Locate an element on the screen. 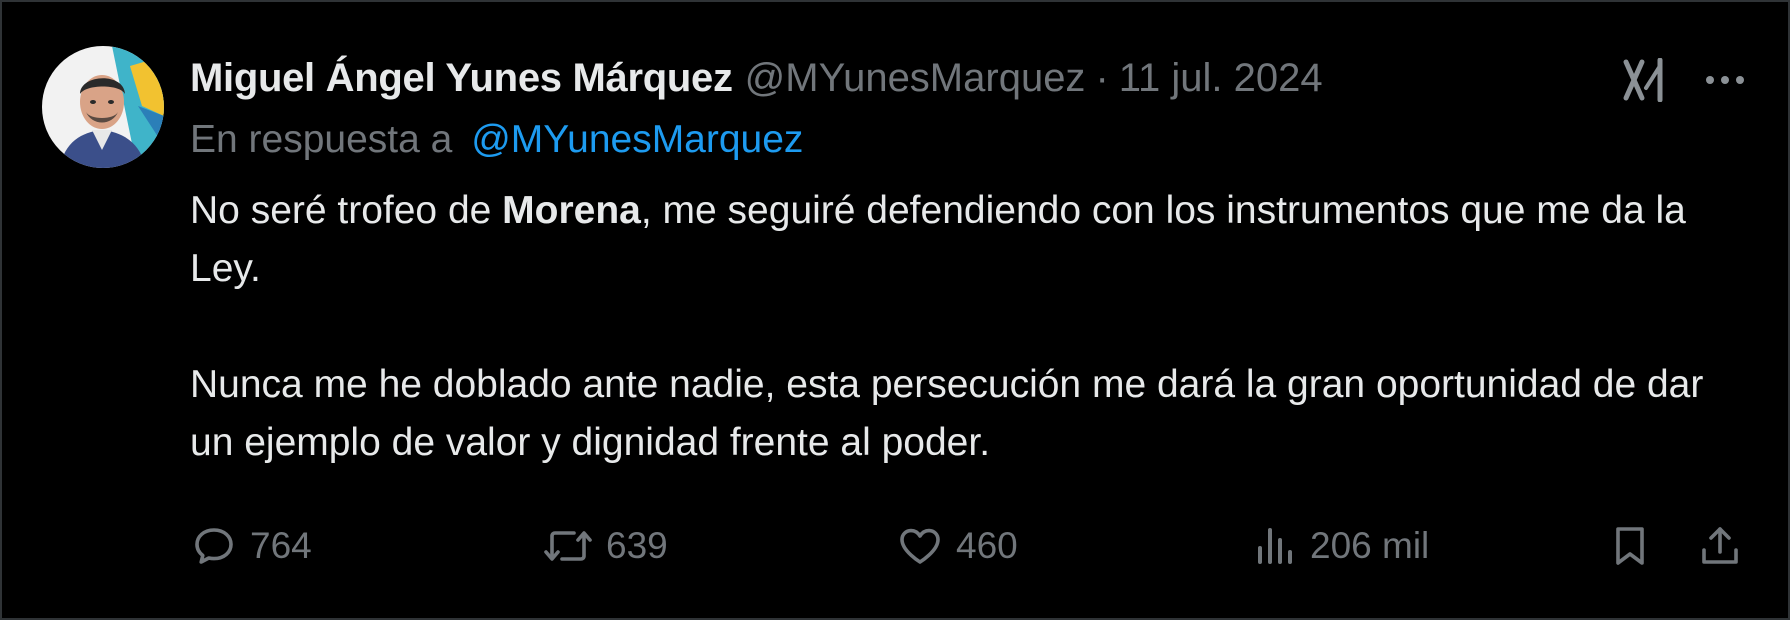  author-display-name: Miguel Ángel Yunes Márquez is located at coordinates (461, 78).